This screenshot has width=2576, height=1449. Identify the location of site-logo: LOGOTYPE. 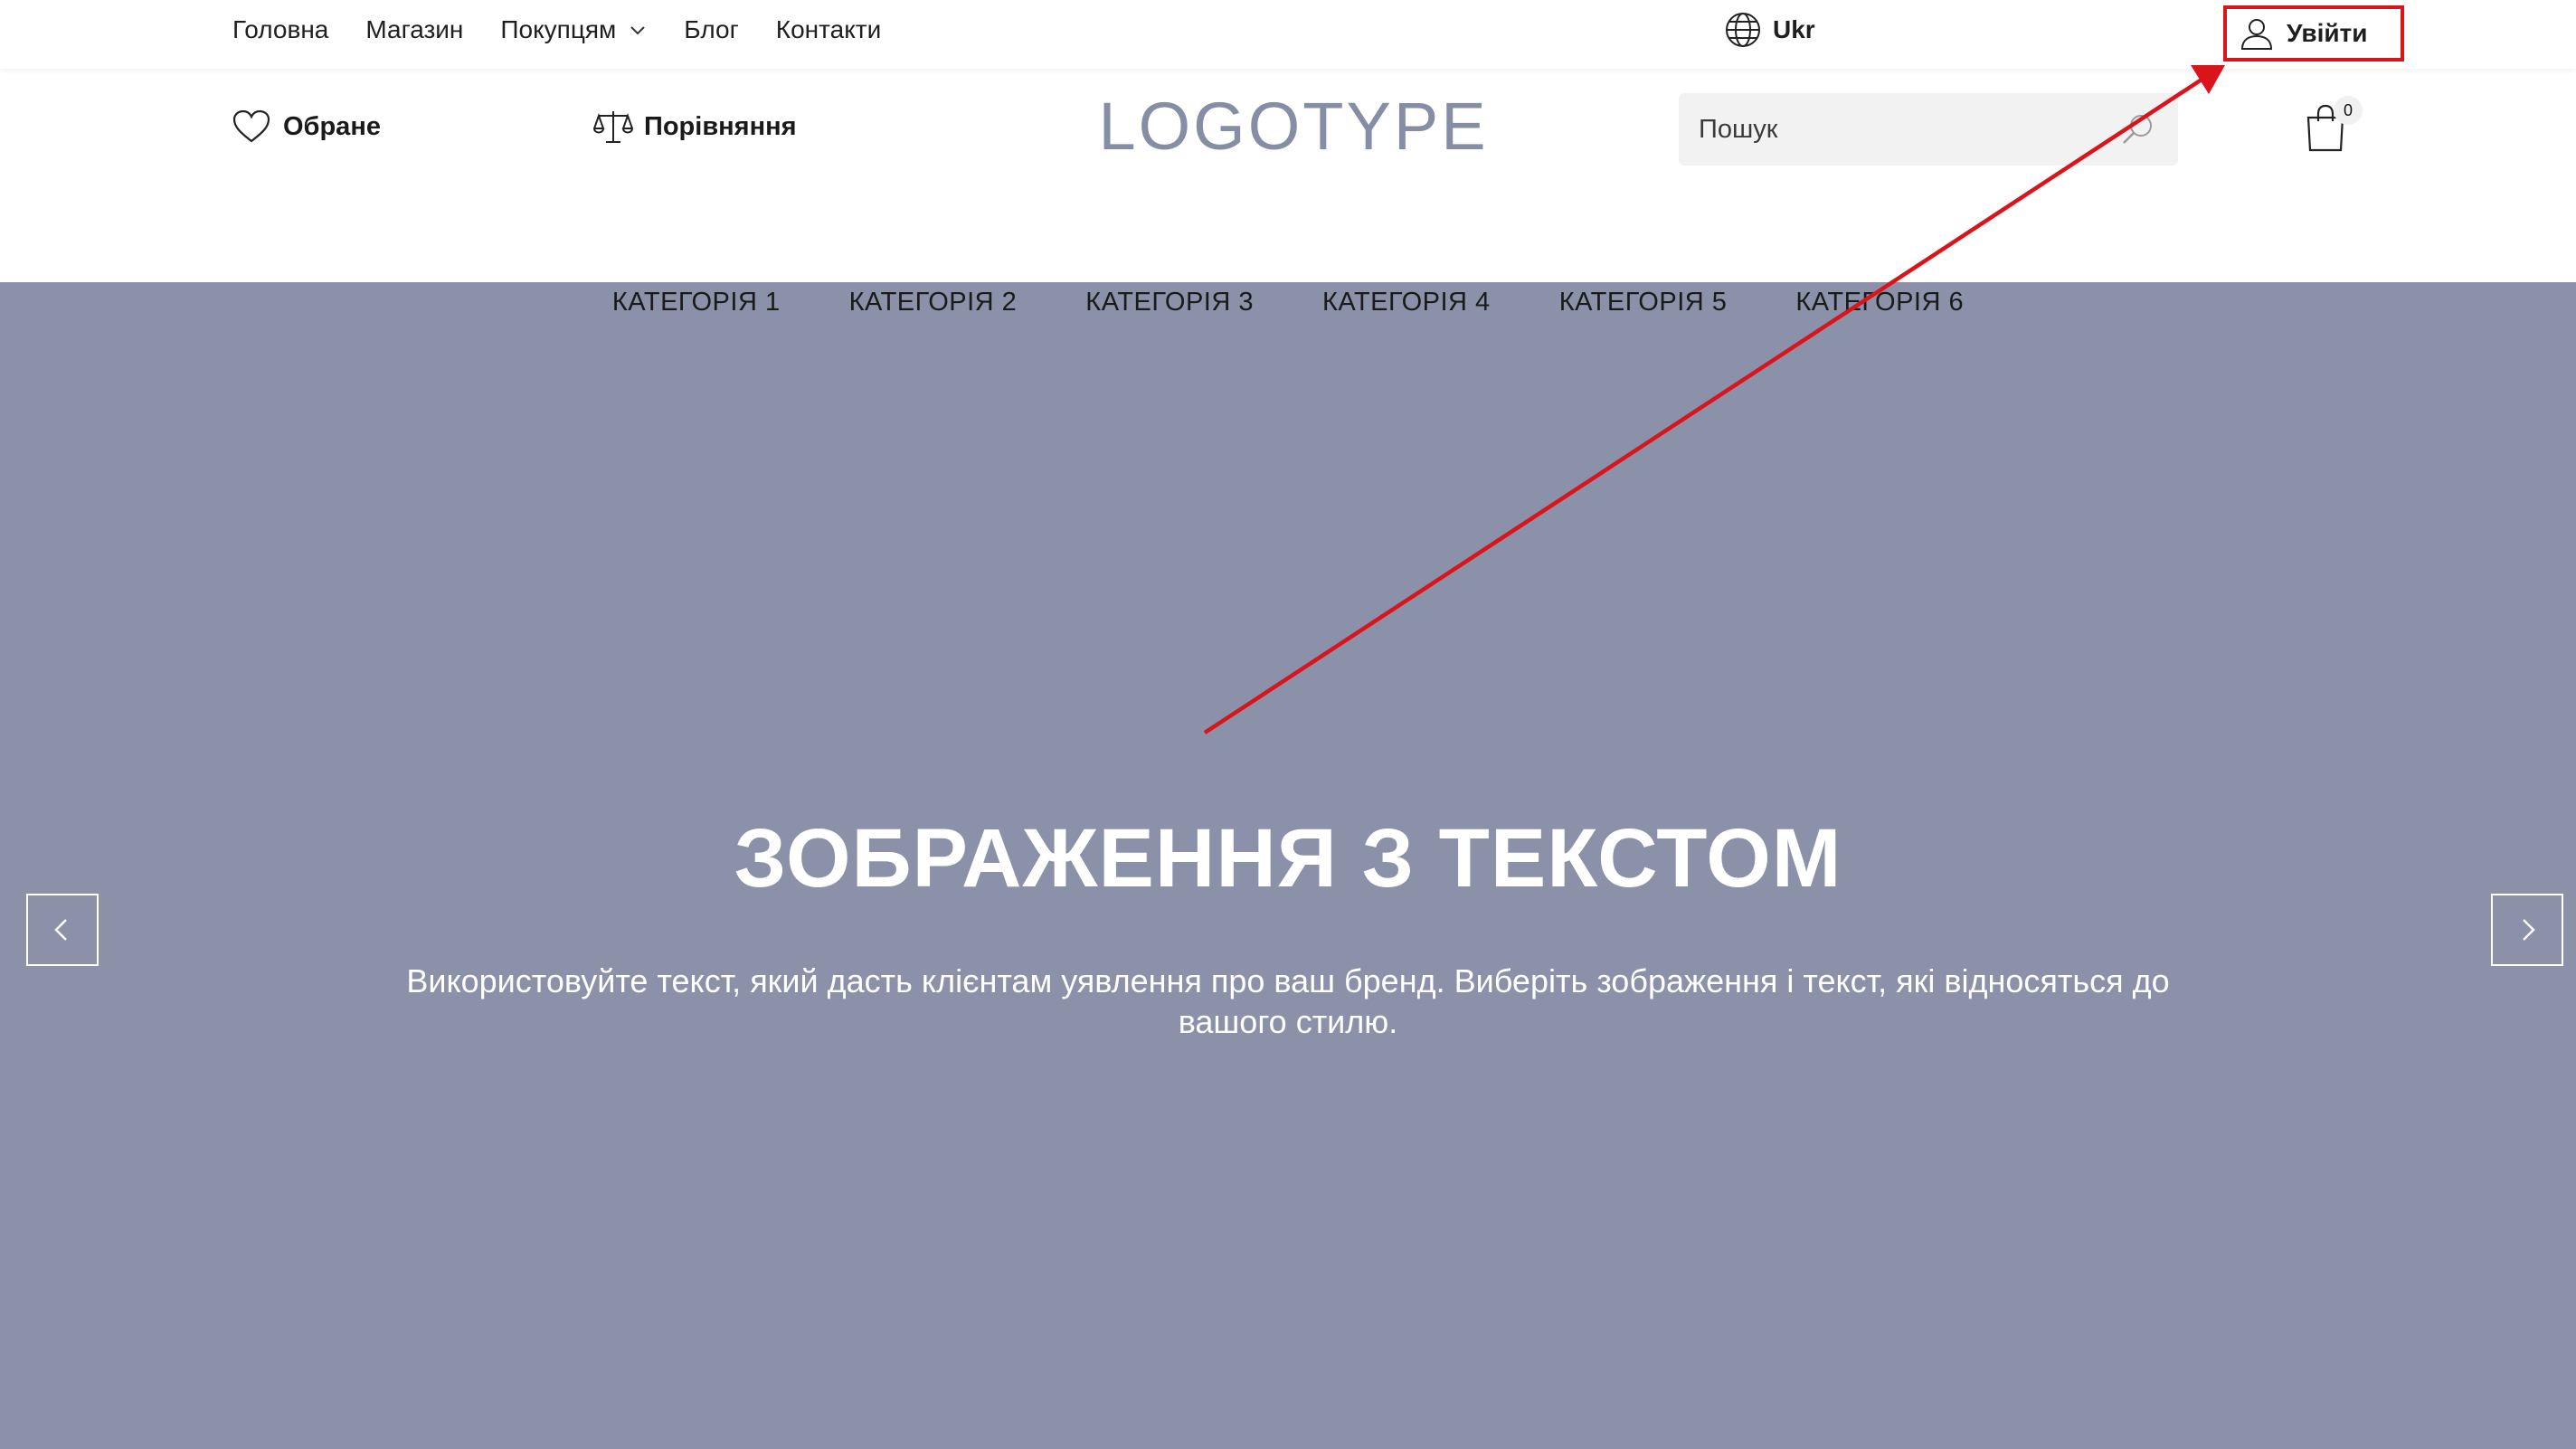
(1293, 126).